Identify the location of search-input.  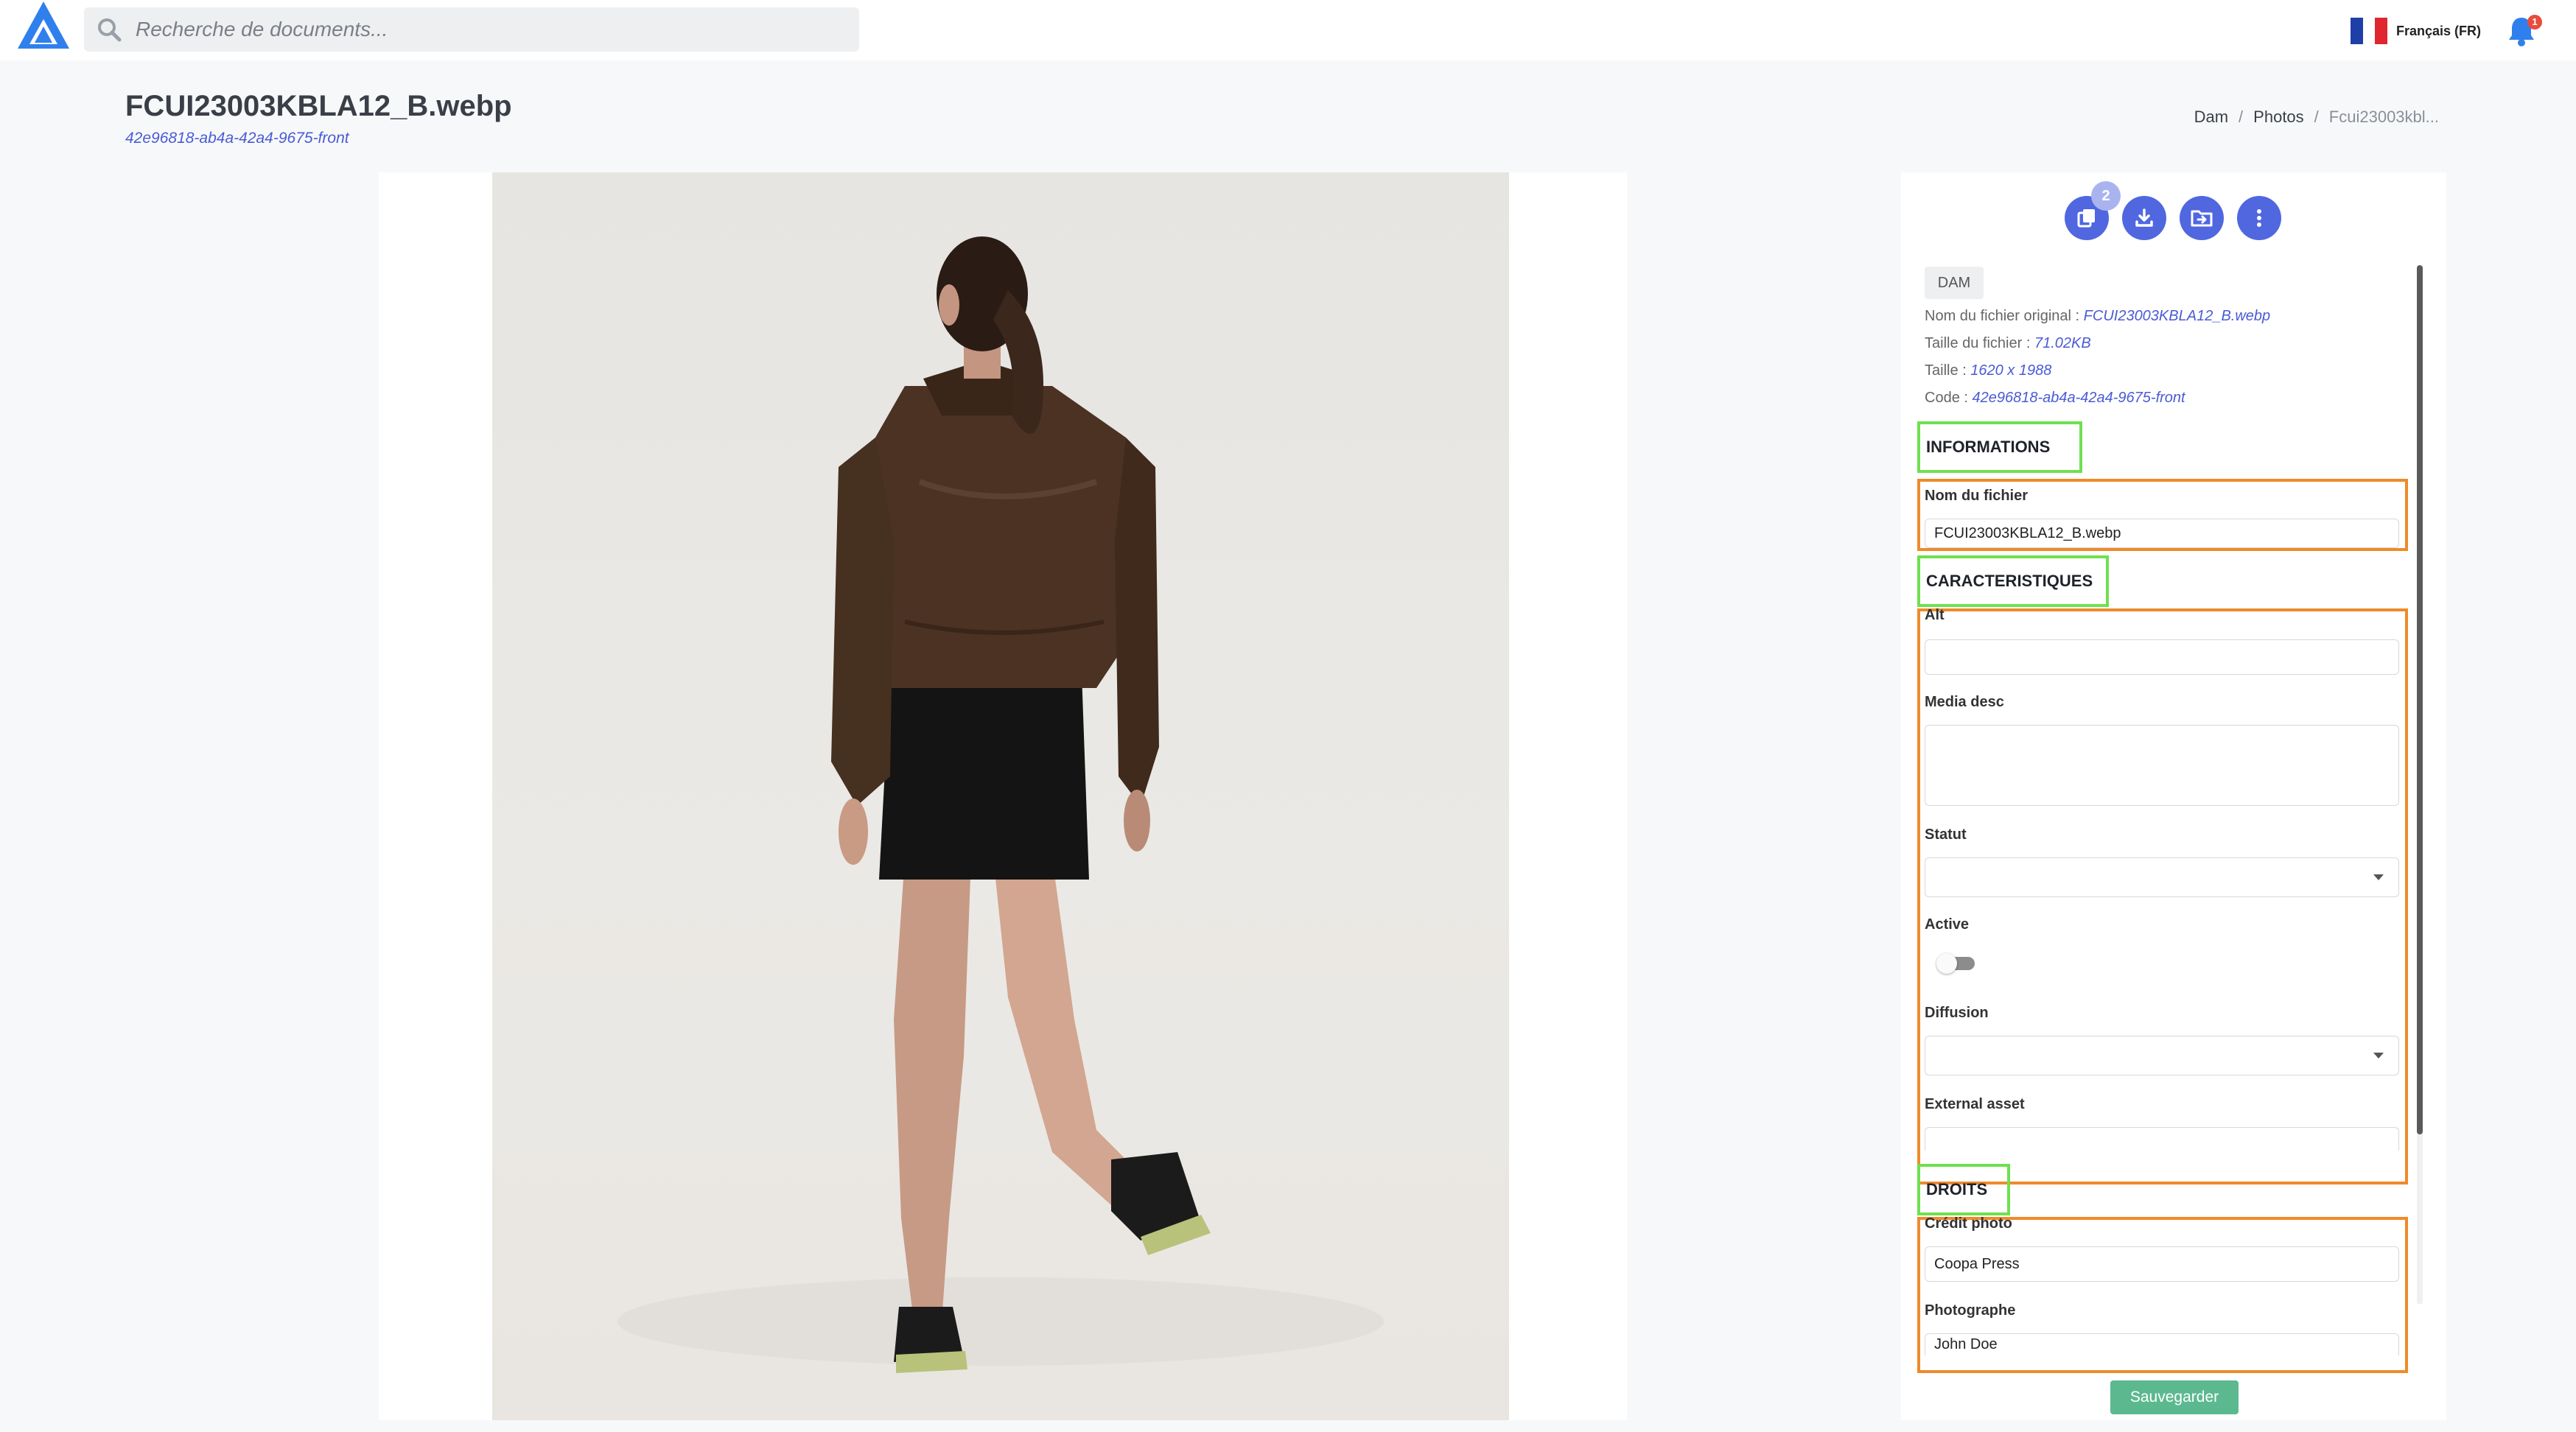
(492, 29).